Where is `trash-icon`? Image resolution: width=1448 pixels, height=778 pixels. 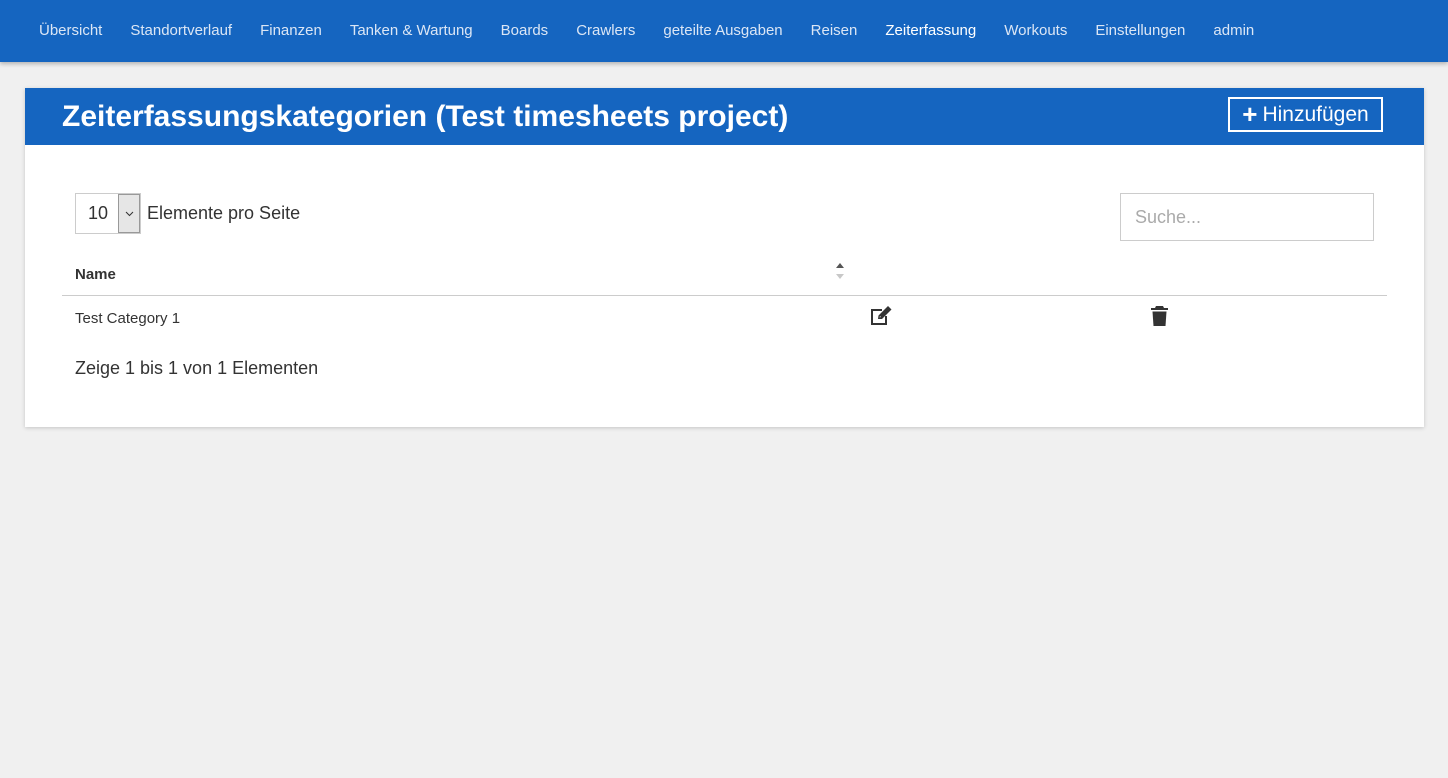
trash-icon is located at coordinates (1159, 318).